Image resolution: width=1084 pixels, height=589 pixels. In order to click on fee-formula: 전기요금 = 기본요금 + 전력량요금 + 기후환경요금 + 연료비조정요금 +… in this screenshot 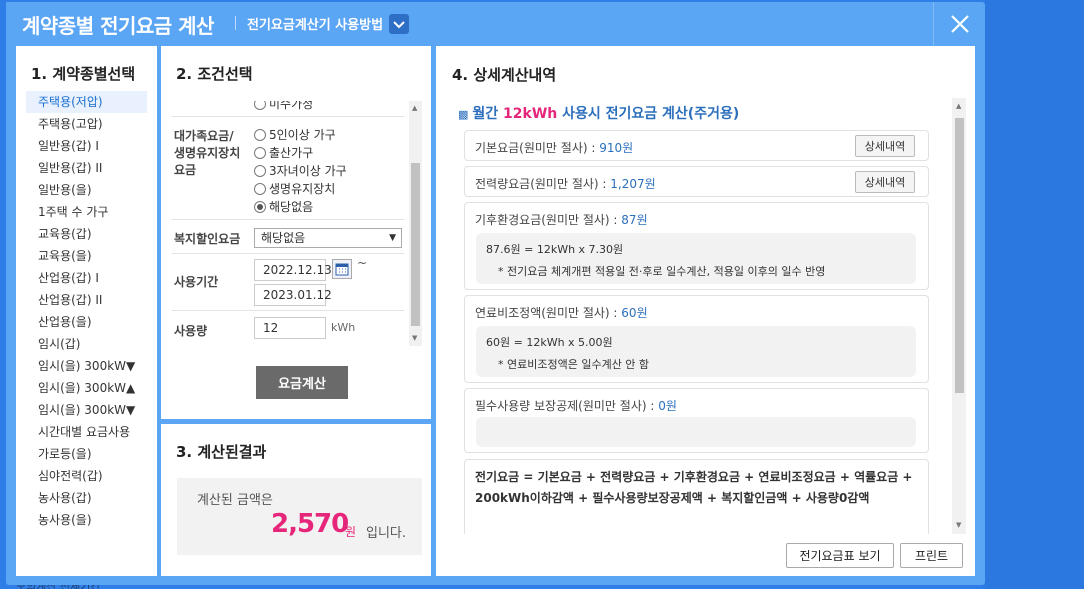, I will do `click(694, 487)`.